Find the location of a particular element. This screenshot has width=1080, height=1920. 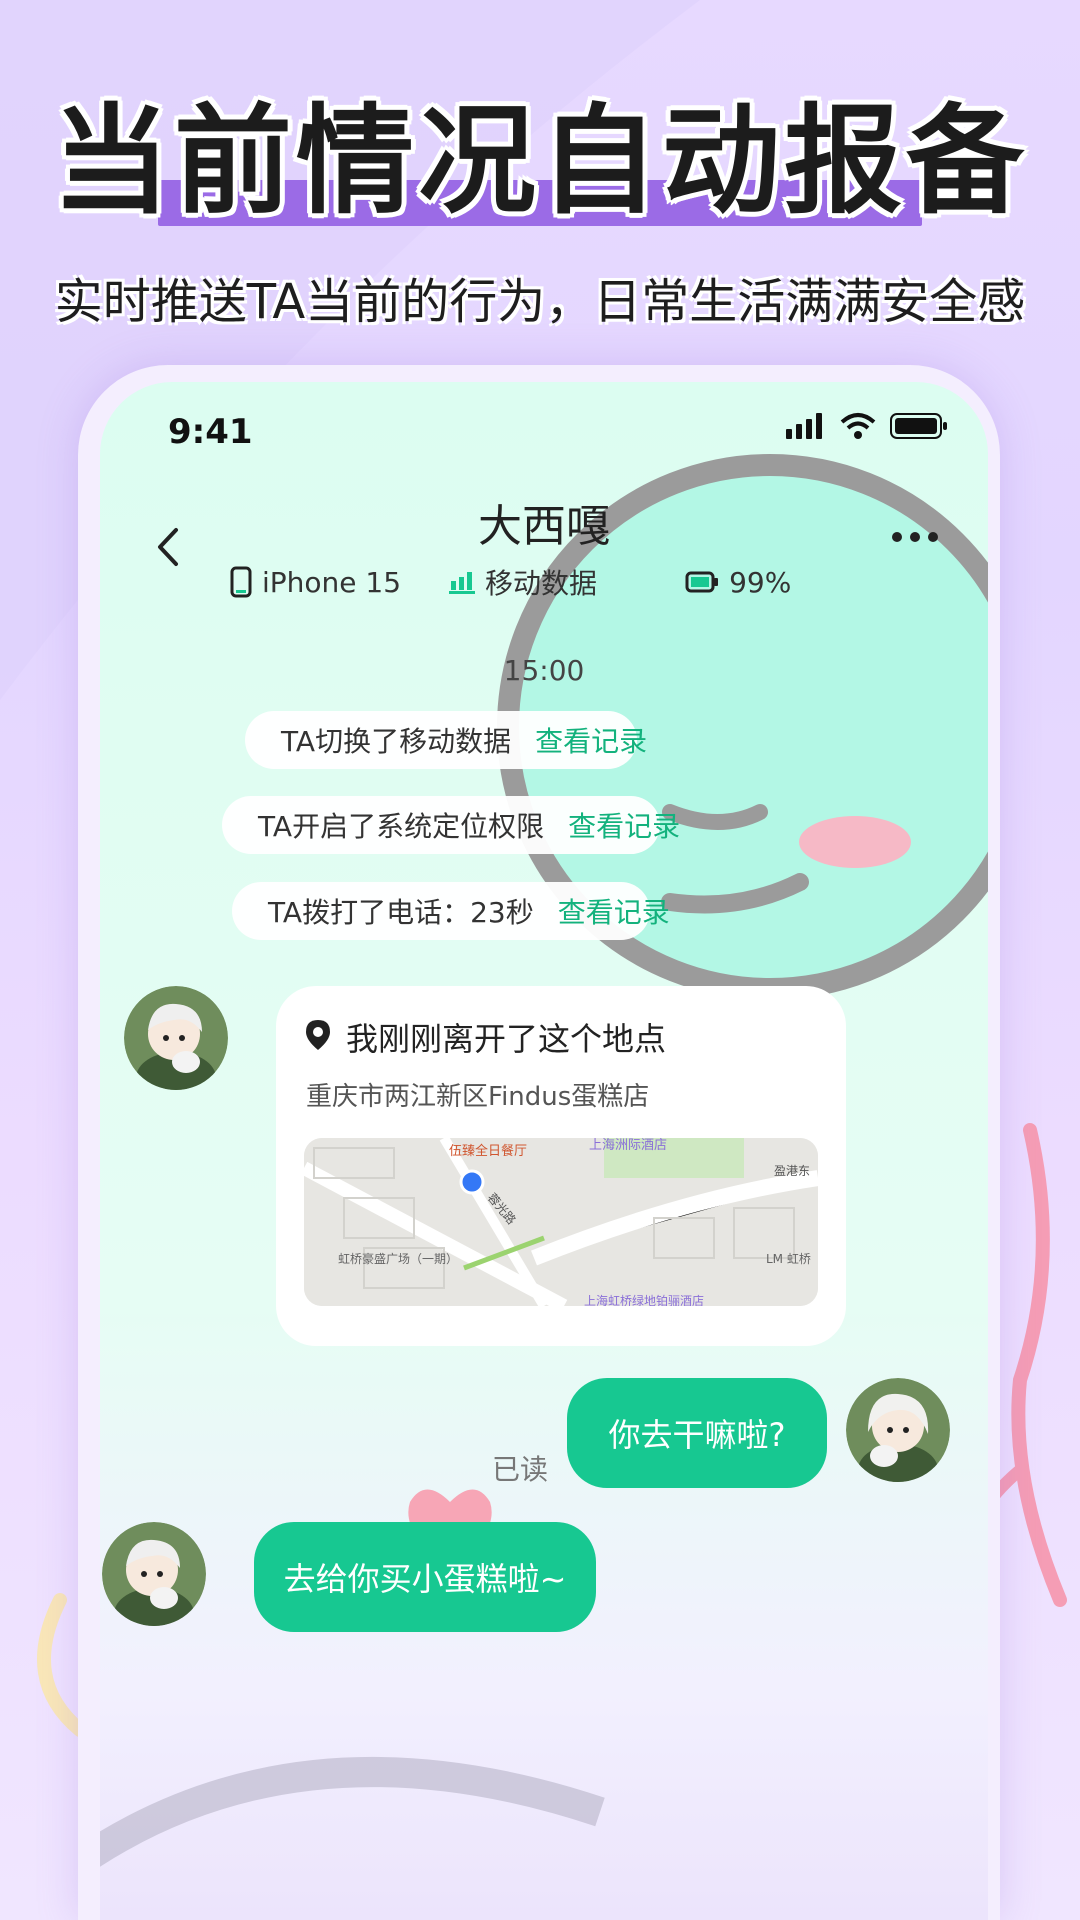

map-label-restaurant: 伍臻全日餐厅 is located at coordinates (488, 1151).